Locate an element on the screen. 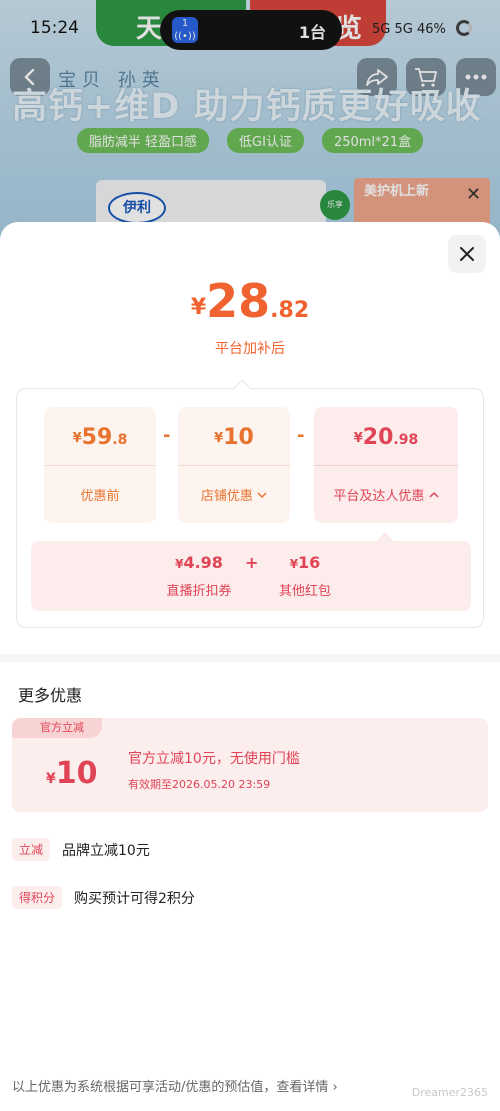  close-icon is located at coordinates (467, 254).